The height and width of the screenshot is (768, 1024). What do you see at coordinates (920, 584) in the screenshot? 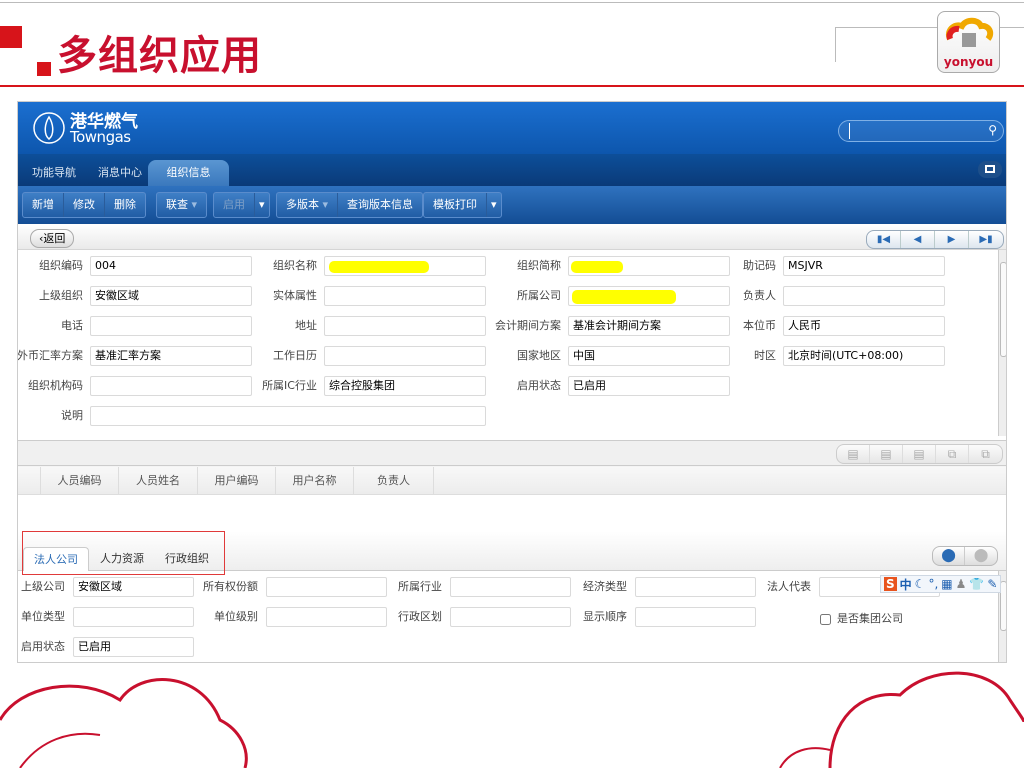
I see `moon-icon: ☾` at bounding box center [920, 584].